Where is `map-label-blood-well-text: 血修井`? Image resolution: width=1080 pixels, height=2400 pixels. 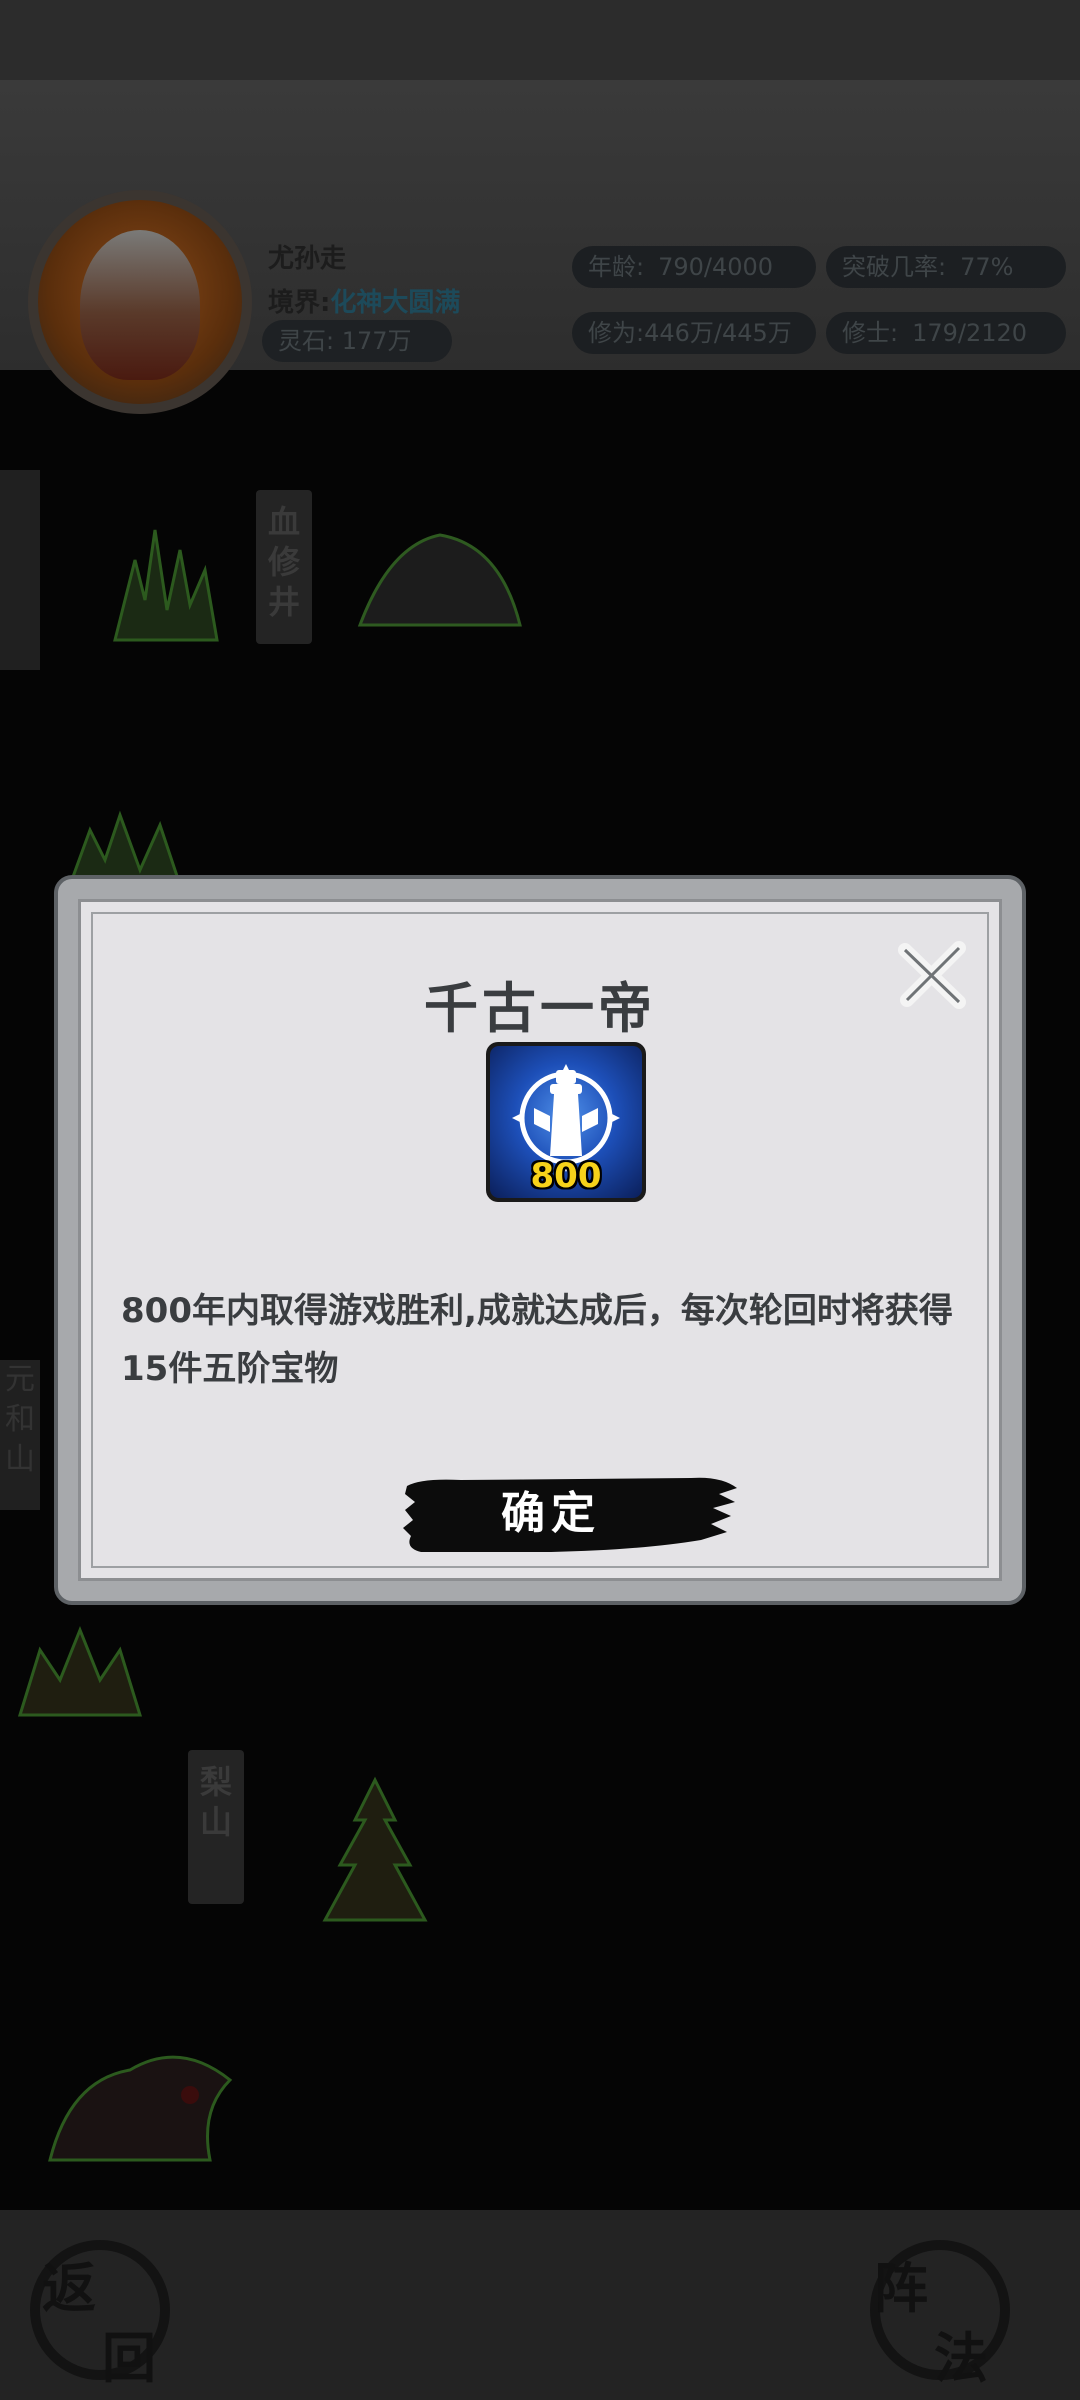 map-label-blood-well-text: 血修井 is located at coordinates (283, 562).